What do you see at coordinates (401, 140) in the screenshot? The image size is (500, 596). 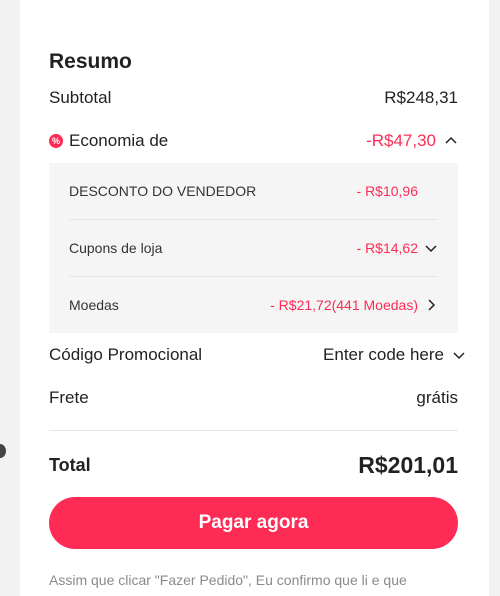 I see `savings-value: -R$47,30` at bounding box center [401, 140].